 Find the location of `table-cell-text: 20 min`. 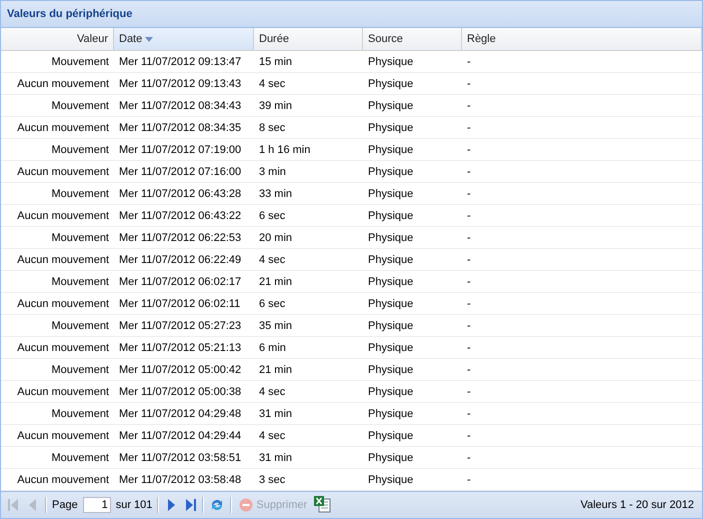

table-cell-text: 20 min is located at coordinates (276, 238).